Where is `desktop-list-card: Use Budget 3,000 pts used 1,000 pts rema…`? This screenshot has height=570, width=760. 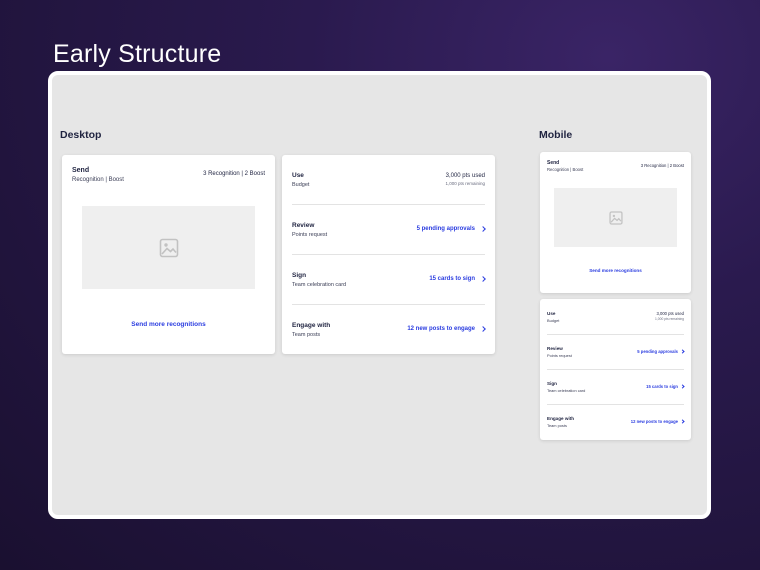
desktop-list-card: Use Budget 3,000 pts used 1,000 pts rema… is located at coordinates (388, 254).